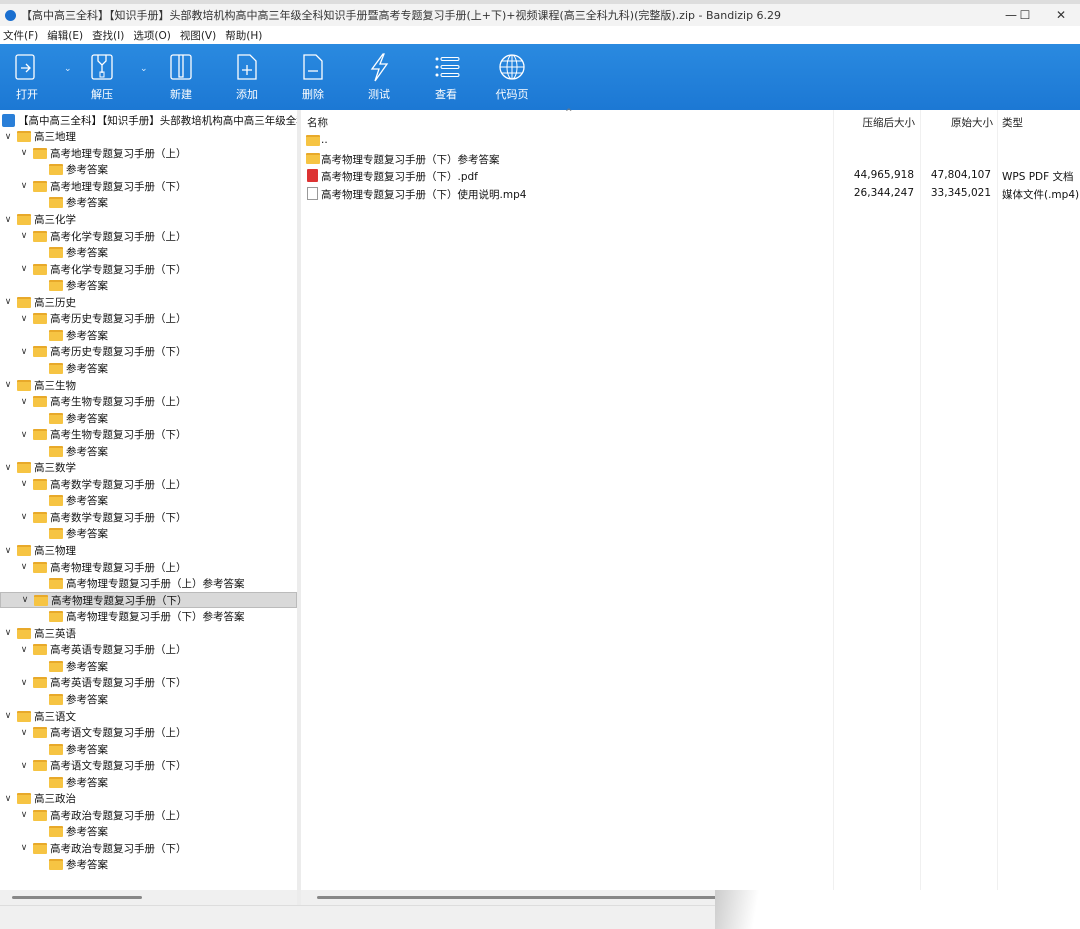 This screenshot has width=1080, height=929. What do you see at coordinates (148, 633) in the screenshot?
I see `tree-node: ∨ 高三英语` at bounding box center [148, 633].